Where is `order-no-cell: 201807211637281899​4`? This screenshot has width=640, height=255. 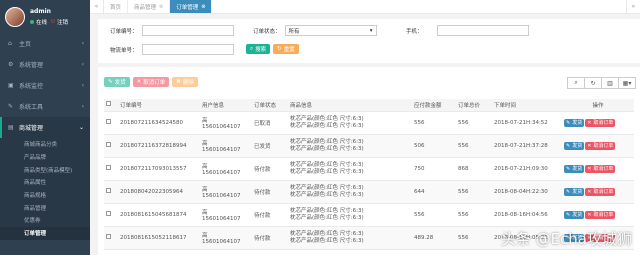 order-no-cell: 201807211637281899​4 is located at coordinates (159, 146).